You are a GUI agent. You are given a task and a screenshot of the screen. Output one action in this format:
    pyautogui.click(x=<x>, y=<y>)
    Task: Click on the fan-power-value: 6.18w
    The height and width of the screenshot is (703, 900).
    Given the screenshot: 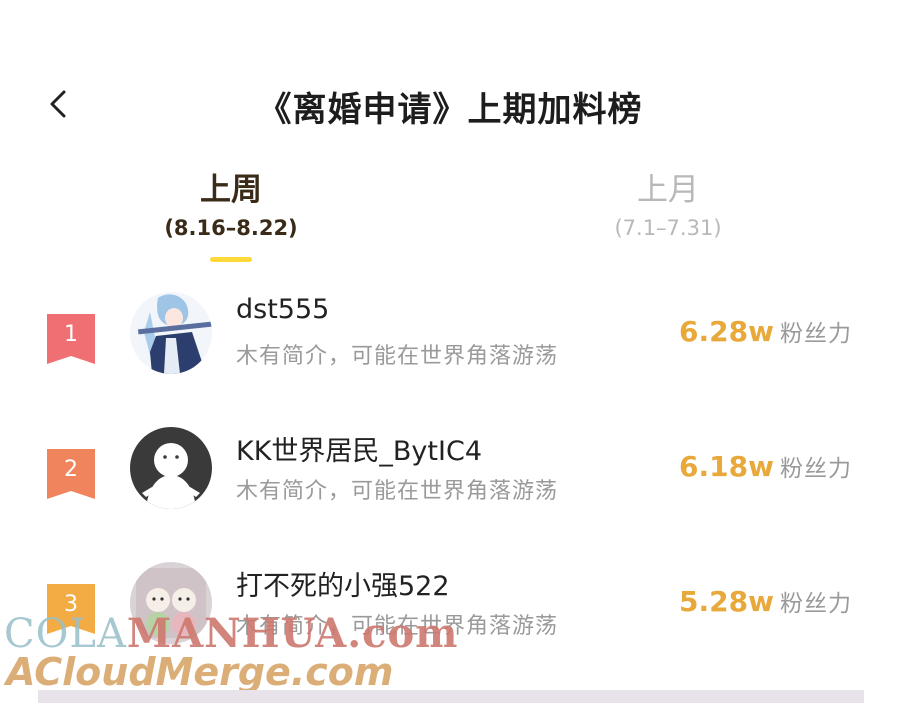 What is the action you would take?
    pyautogui.click(x=726, y=466)
    